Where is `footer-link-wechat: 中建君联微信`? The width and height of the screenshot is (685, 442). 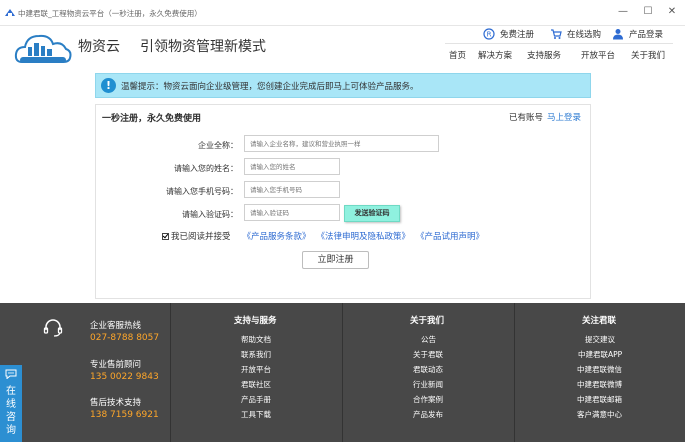
footer-link-wechat: 中建君联微信 is located at coordinates (599, 369).